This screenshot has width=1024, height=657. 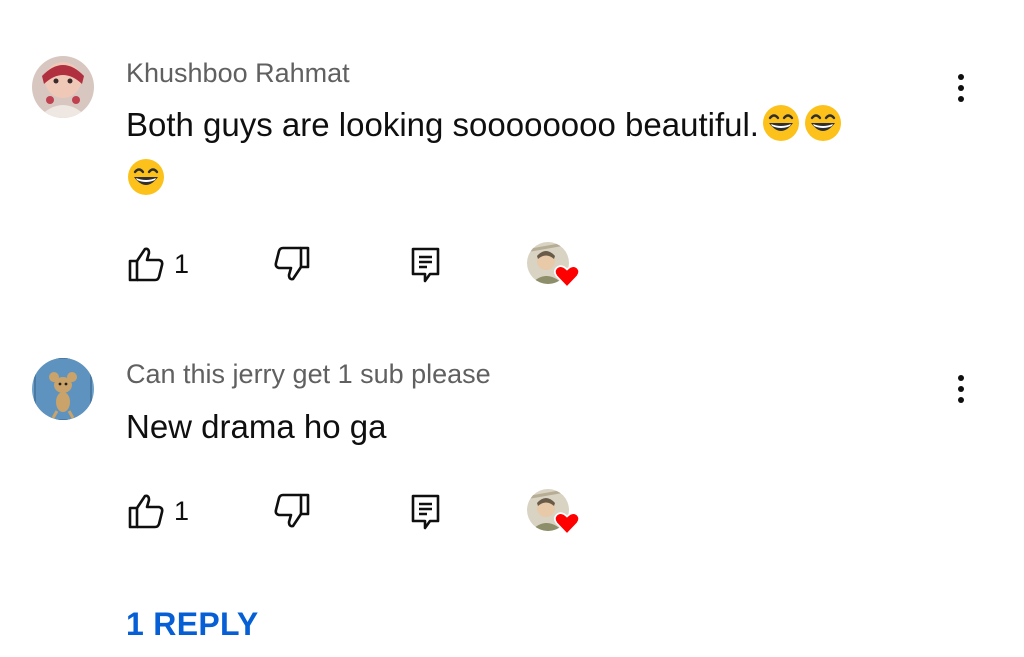 What do you see at coordinates (238, 73) in the screenshot?
I see `comment-author: Khushboo Rahmat` at bounding box center [238, 73].